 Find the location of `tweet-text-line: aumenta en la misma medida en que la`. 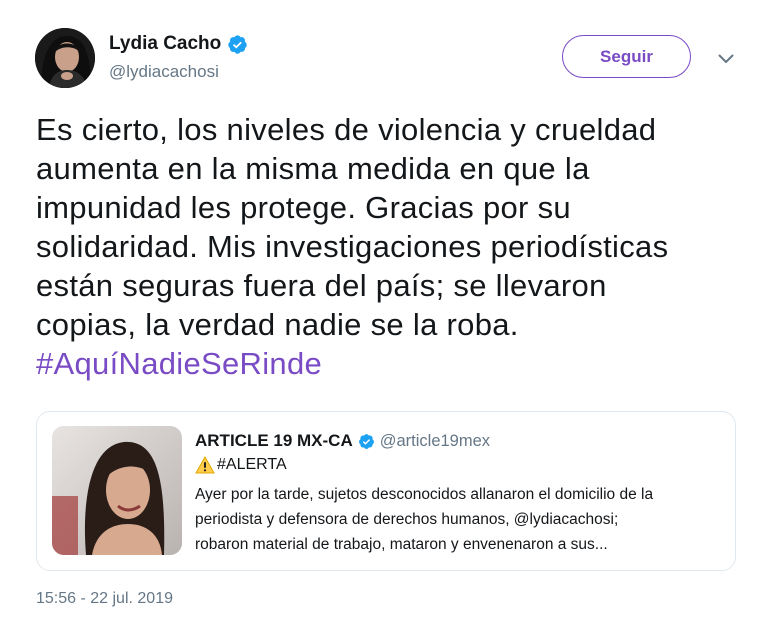

tweet-text-line: aumenta en la misma medida en que la is located at coordinates (313, 168).